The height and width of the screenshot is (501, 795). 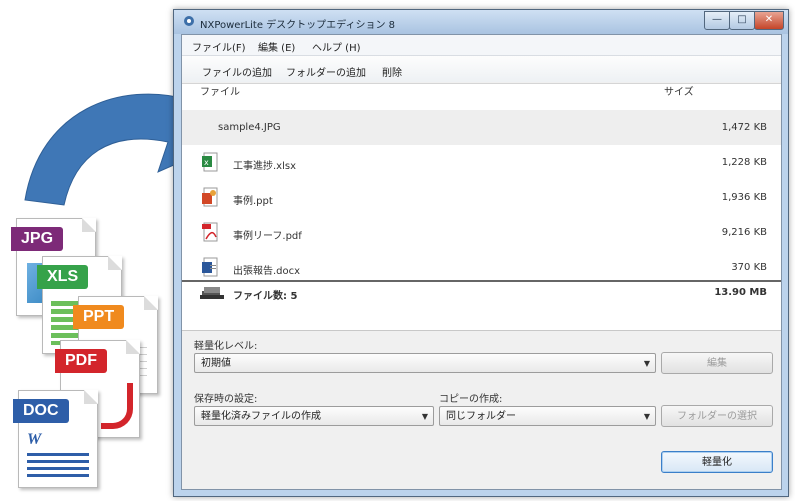 I want to click on save-setting-label: 保存時の設定:, so click(x=226, y=399).